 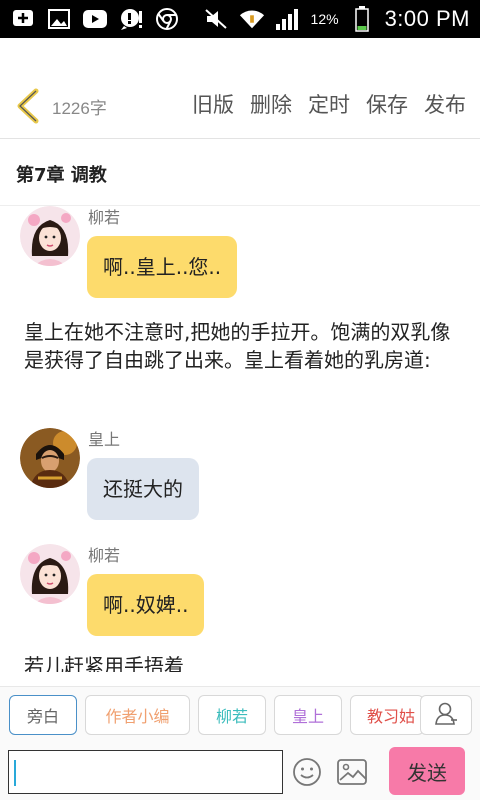 I want to click on emperor-avatar, so click(x=50, y=458).